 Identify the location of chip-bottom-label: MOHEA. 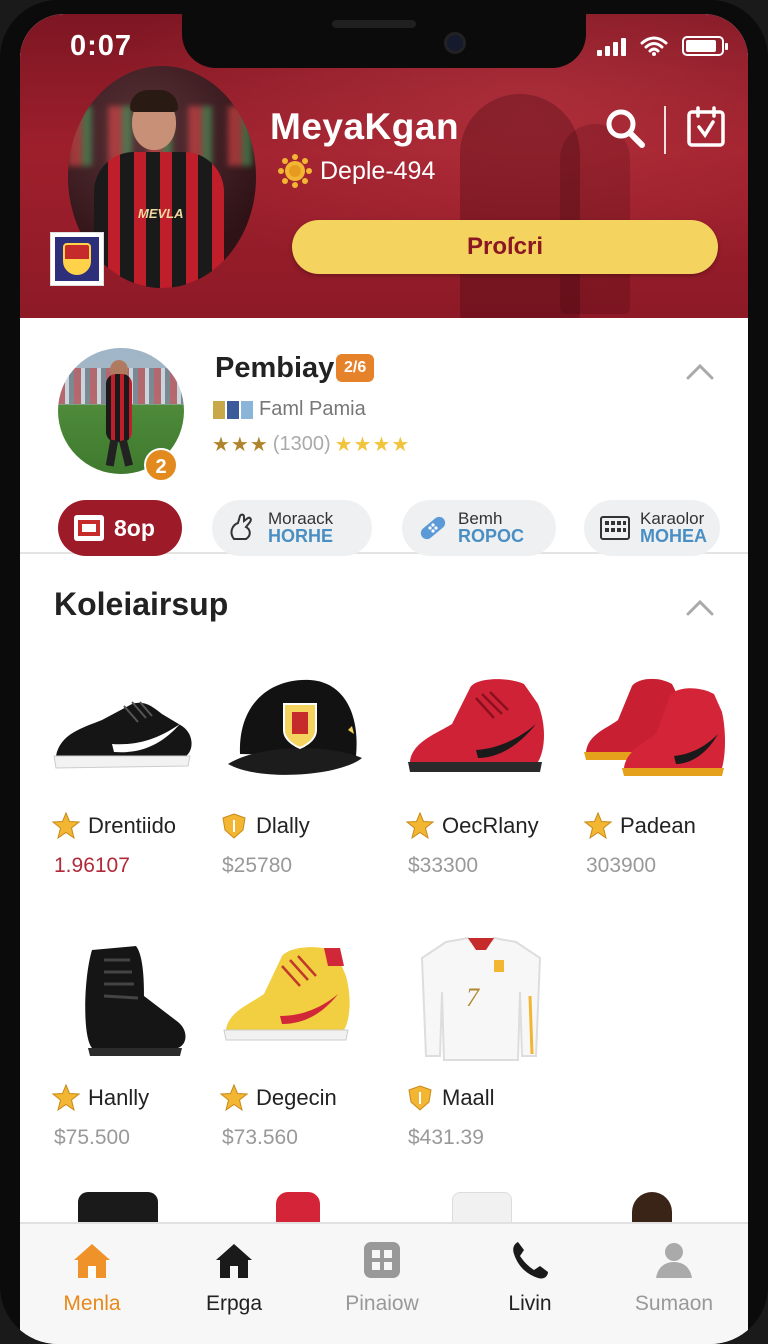
(673, 536).